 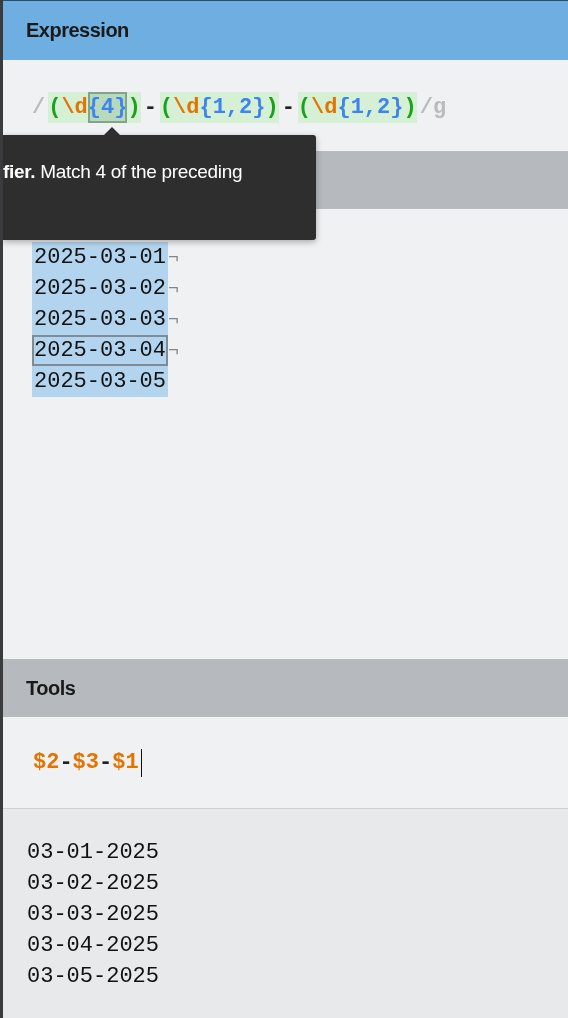 I want to click on match-highlight: 2025-03-01, so click(x=100, y=257).